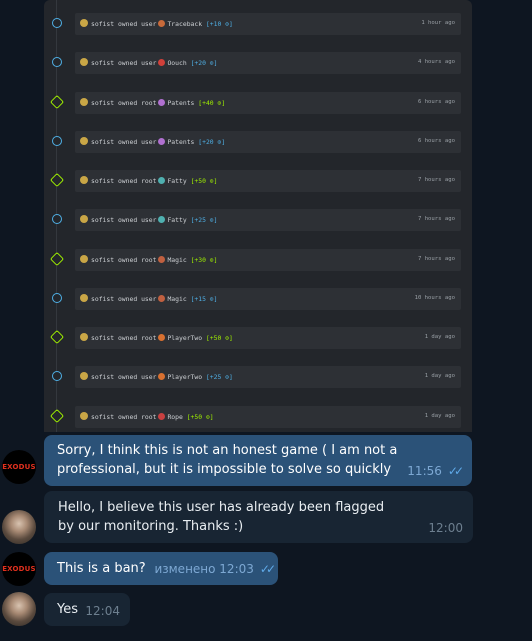 This screenshot has width=532, height=641. I want to click on message-meta: 12:04, so click(102, 611).